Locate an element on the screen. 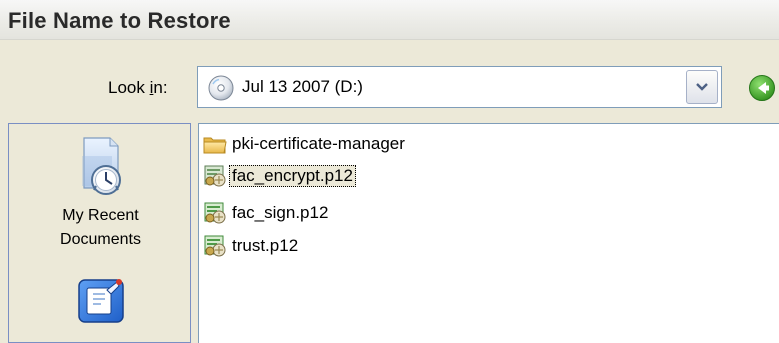 This screenshot has width=779, height=343. file-name: pki-certificate-manager is located at coordinates (318, 143).